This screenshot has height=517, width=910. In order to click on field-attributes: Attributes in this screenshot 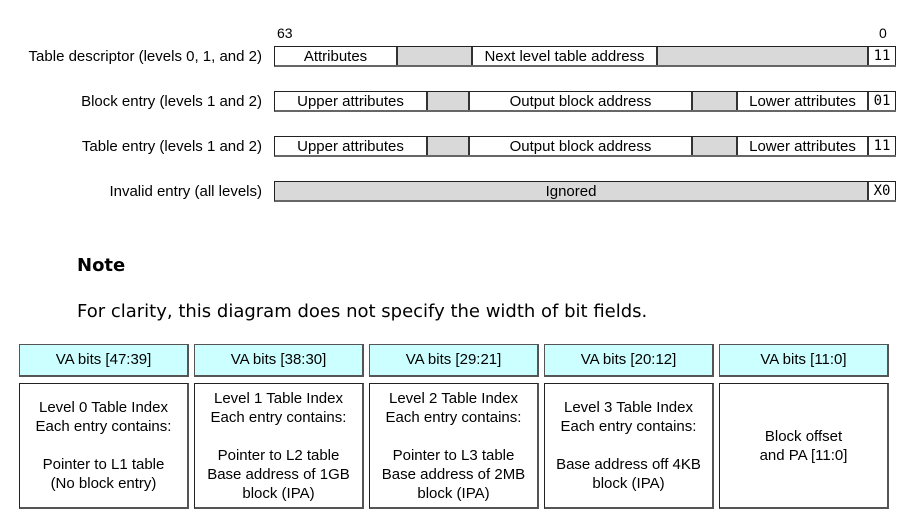, I will do `click(336, 56)`.